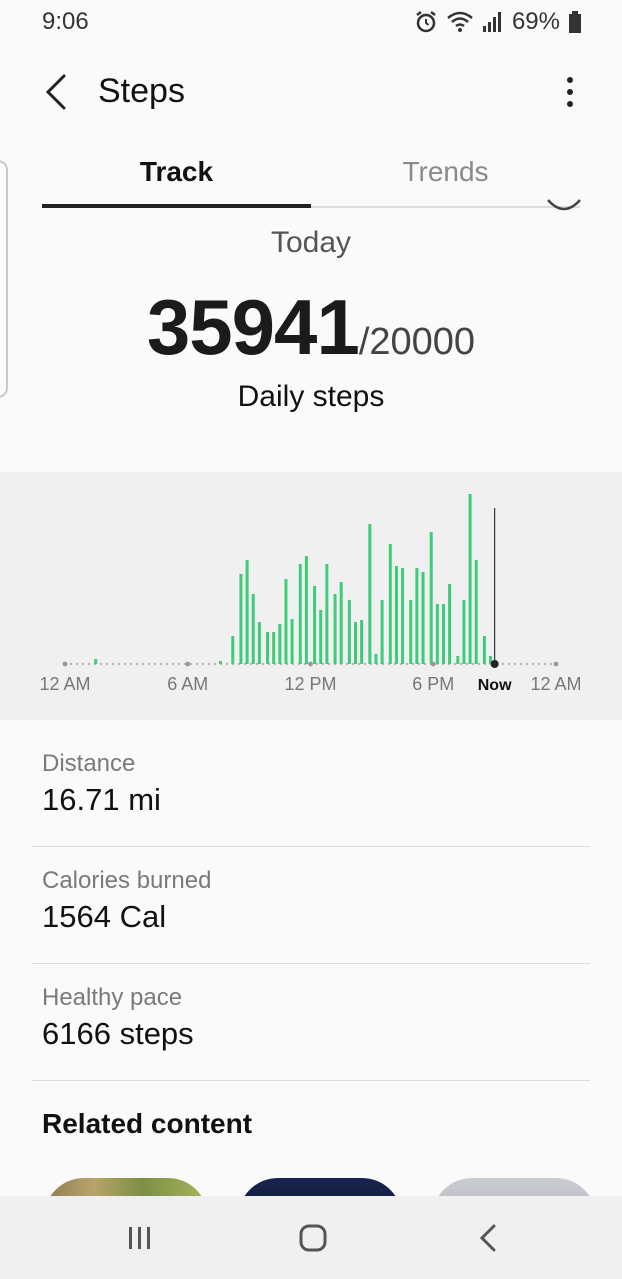 The height and width of the screenshot is (1279, 622). Describe the element at coordinates (187, 684) in the screenshot. I see `x-tick-label: 6 AM` at that location.